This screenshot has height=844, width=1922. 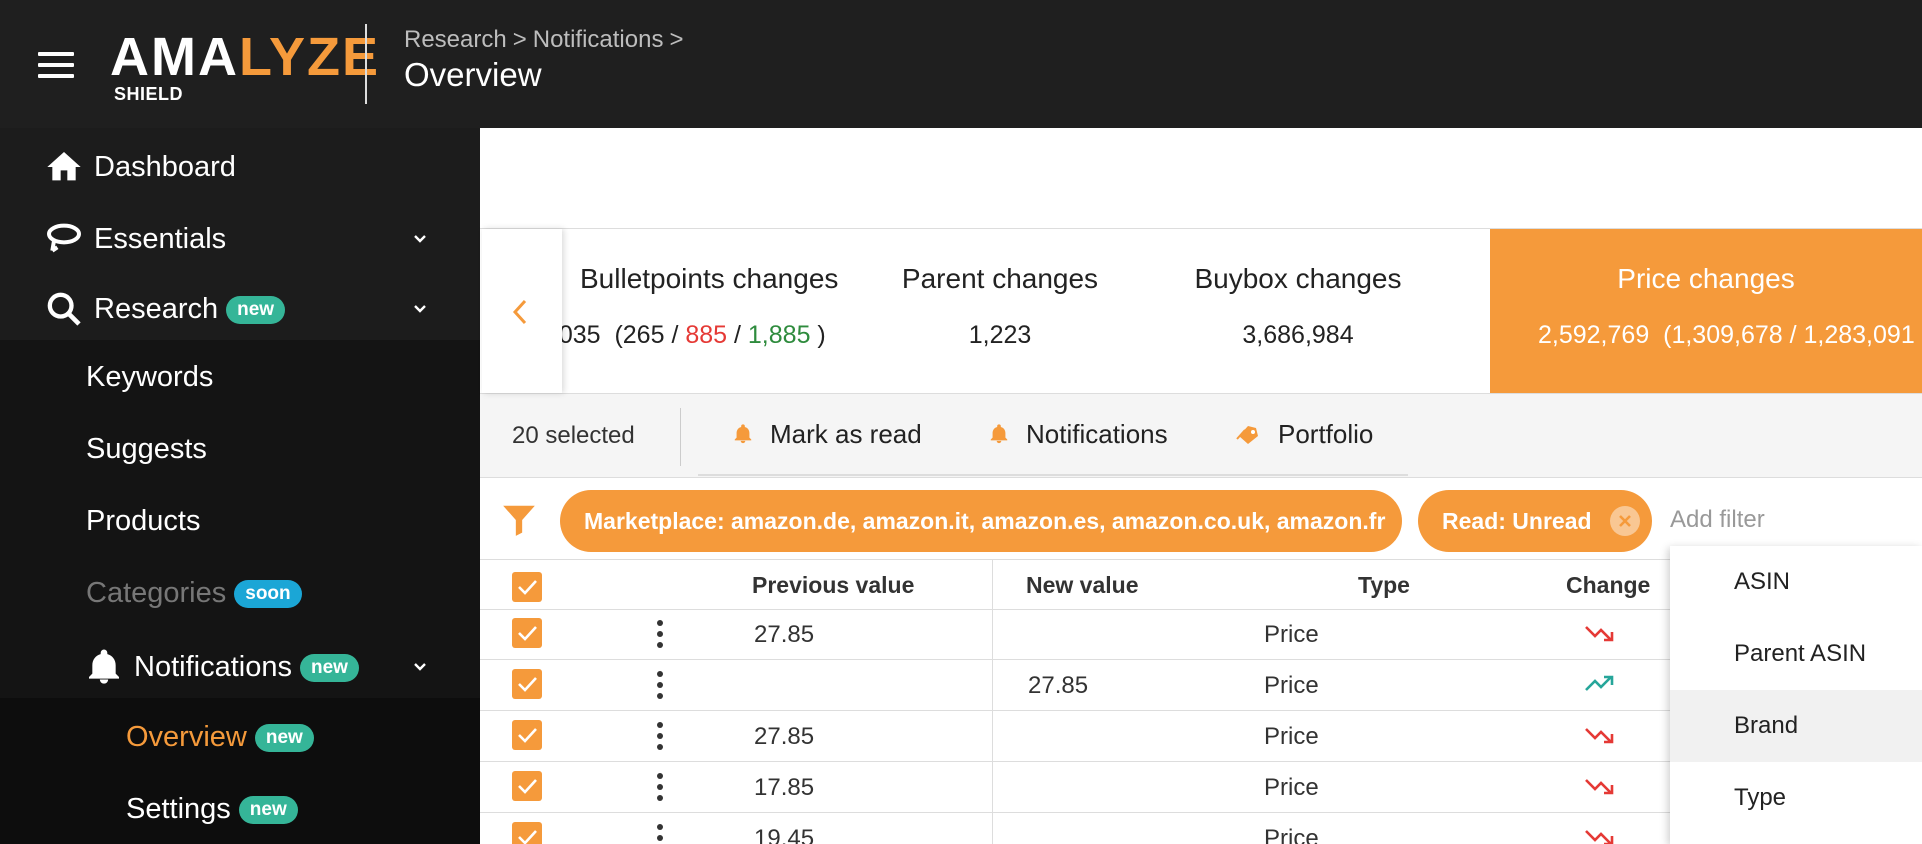 I want to click on soon-badge: soon, so click(x=268, y=593).